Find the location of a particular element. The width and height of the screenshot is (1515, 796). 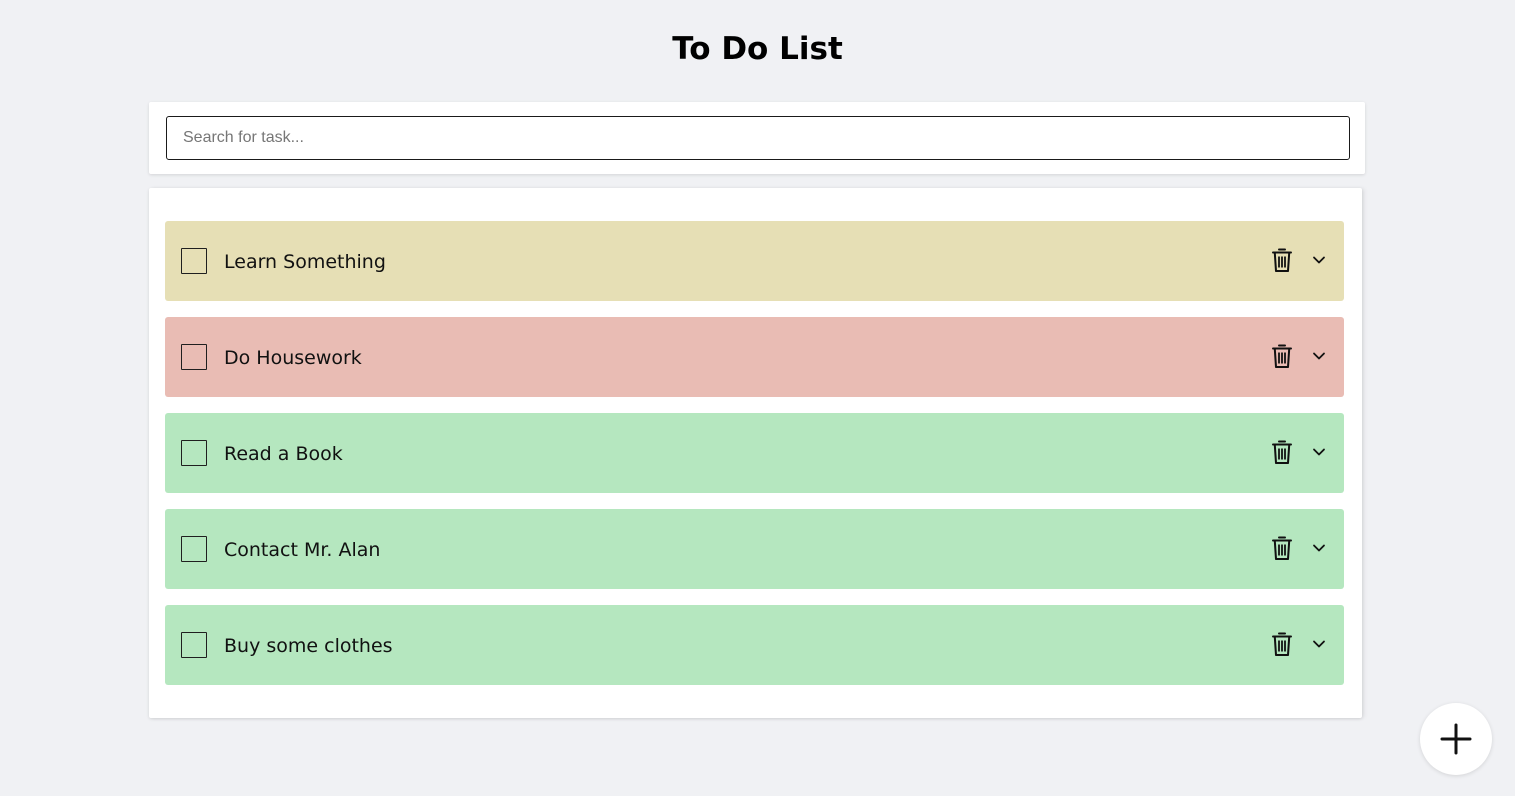

search-input is located at coordinates (758, 138).